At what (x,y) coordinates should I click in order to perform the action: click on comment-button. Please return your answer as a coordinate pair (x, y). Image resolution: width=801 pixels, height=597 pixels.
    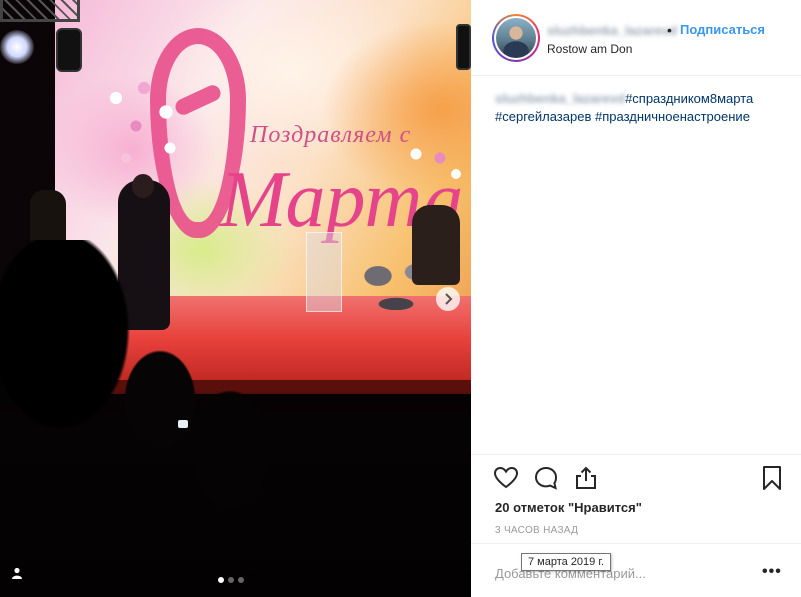
    Looking at the image, I should click on (547, 479).